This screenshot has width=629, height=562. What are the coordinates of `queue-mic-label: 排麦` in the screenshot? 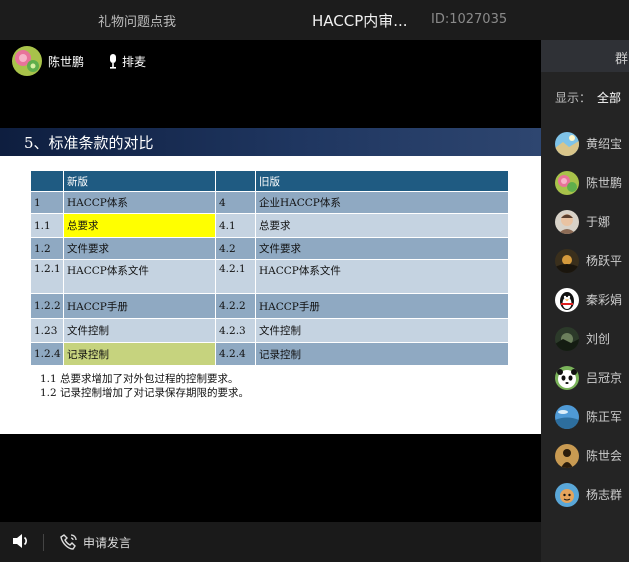 It's located at (134, 61).